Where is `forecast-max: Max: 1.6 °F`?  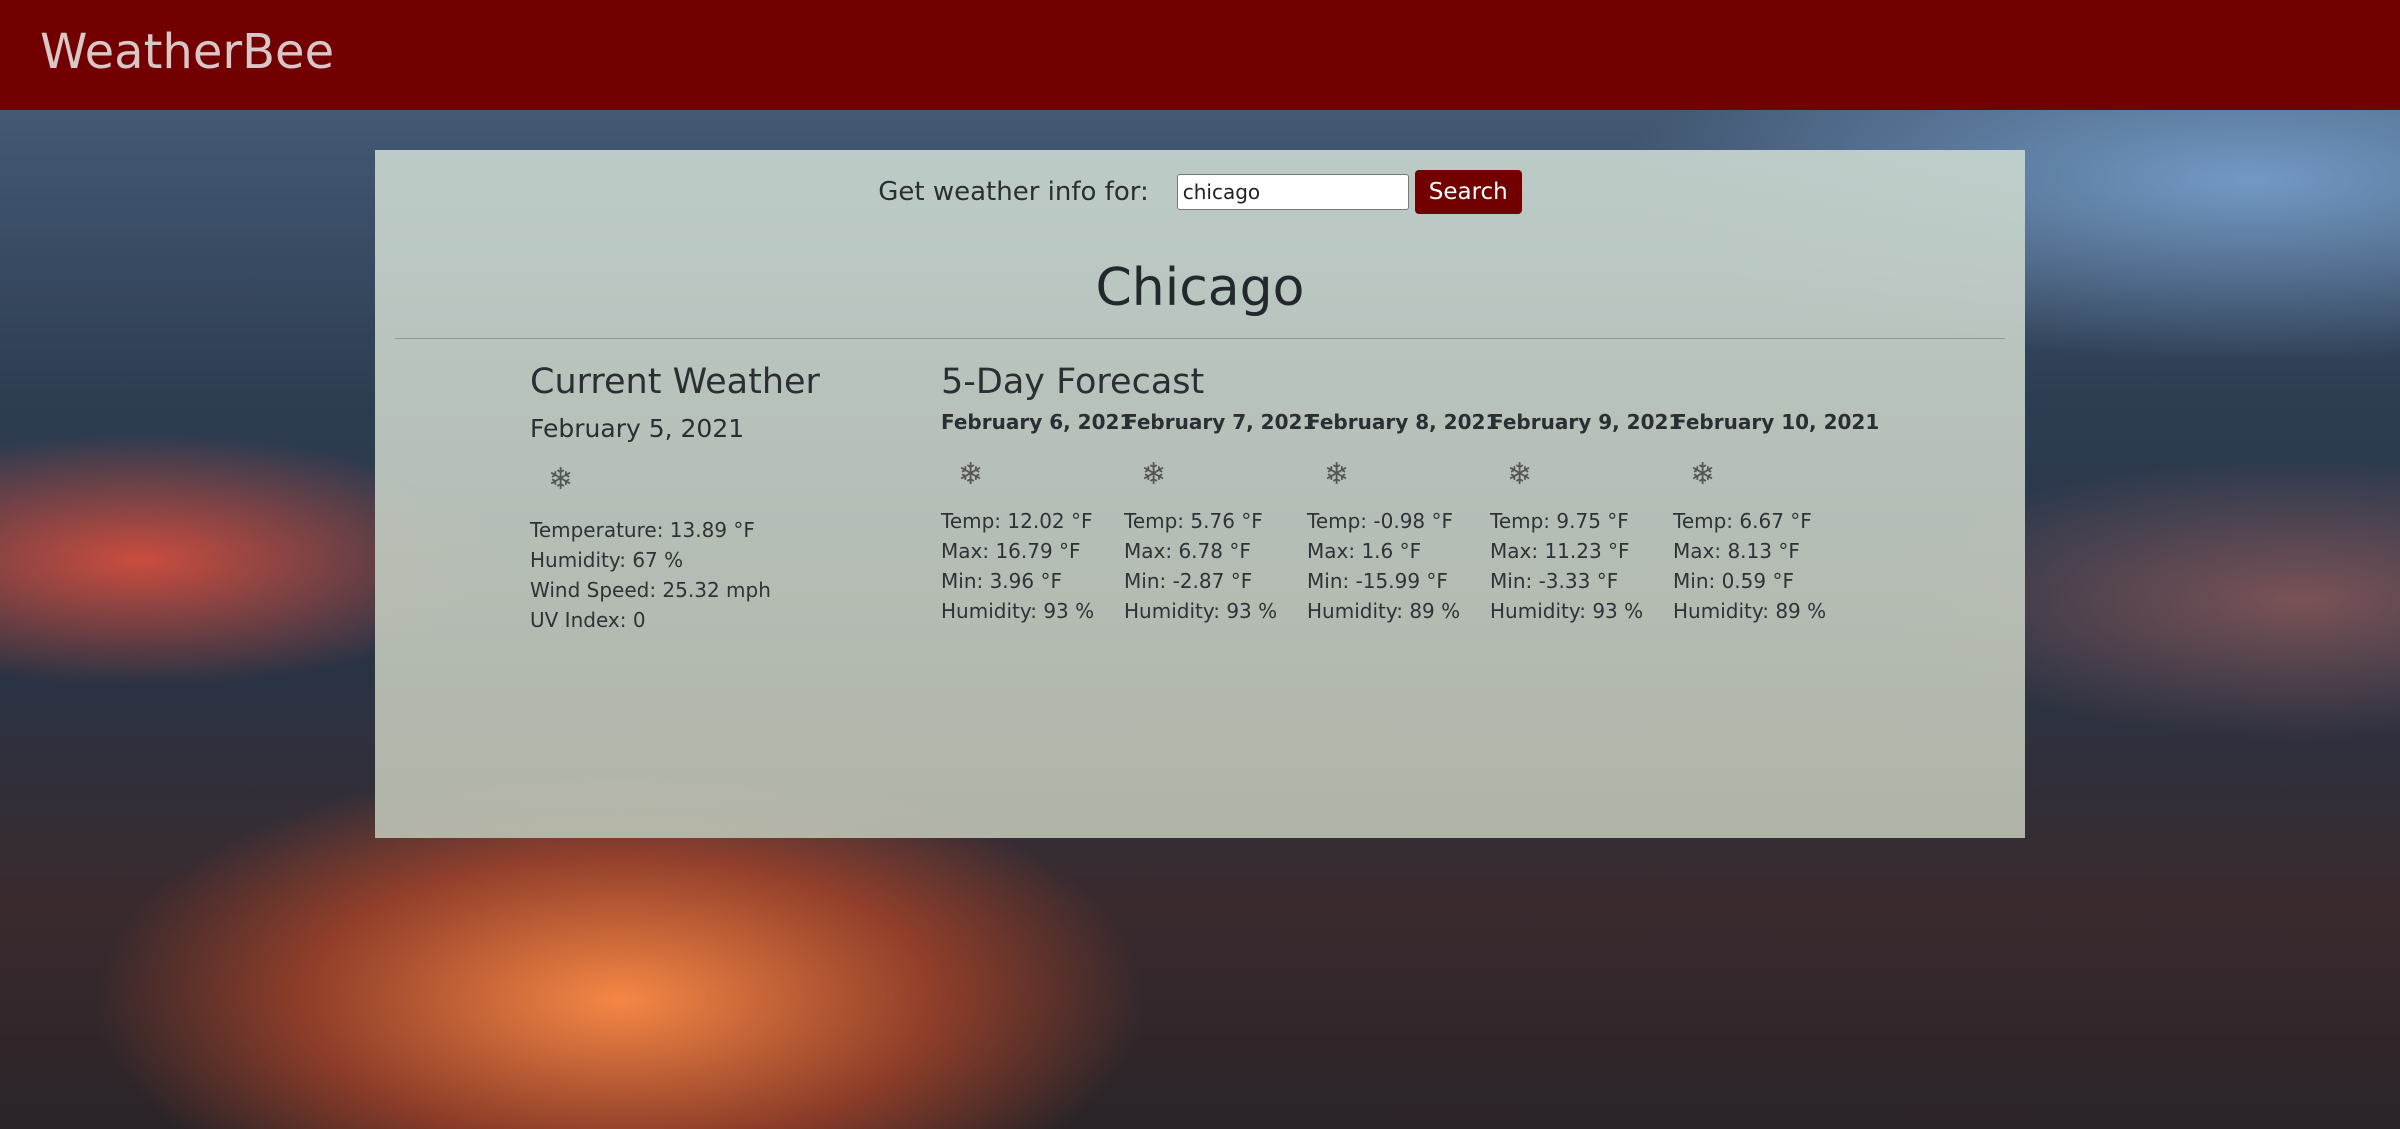 forecast-max: Max: 1.6 °F is located at coordinates (1364, 551).